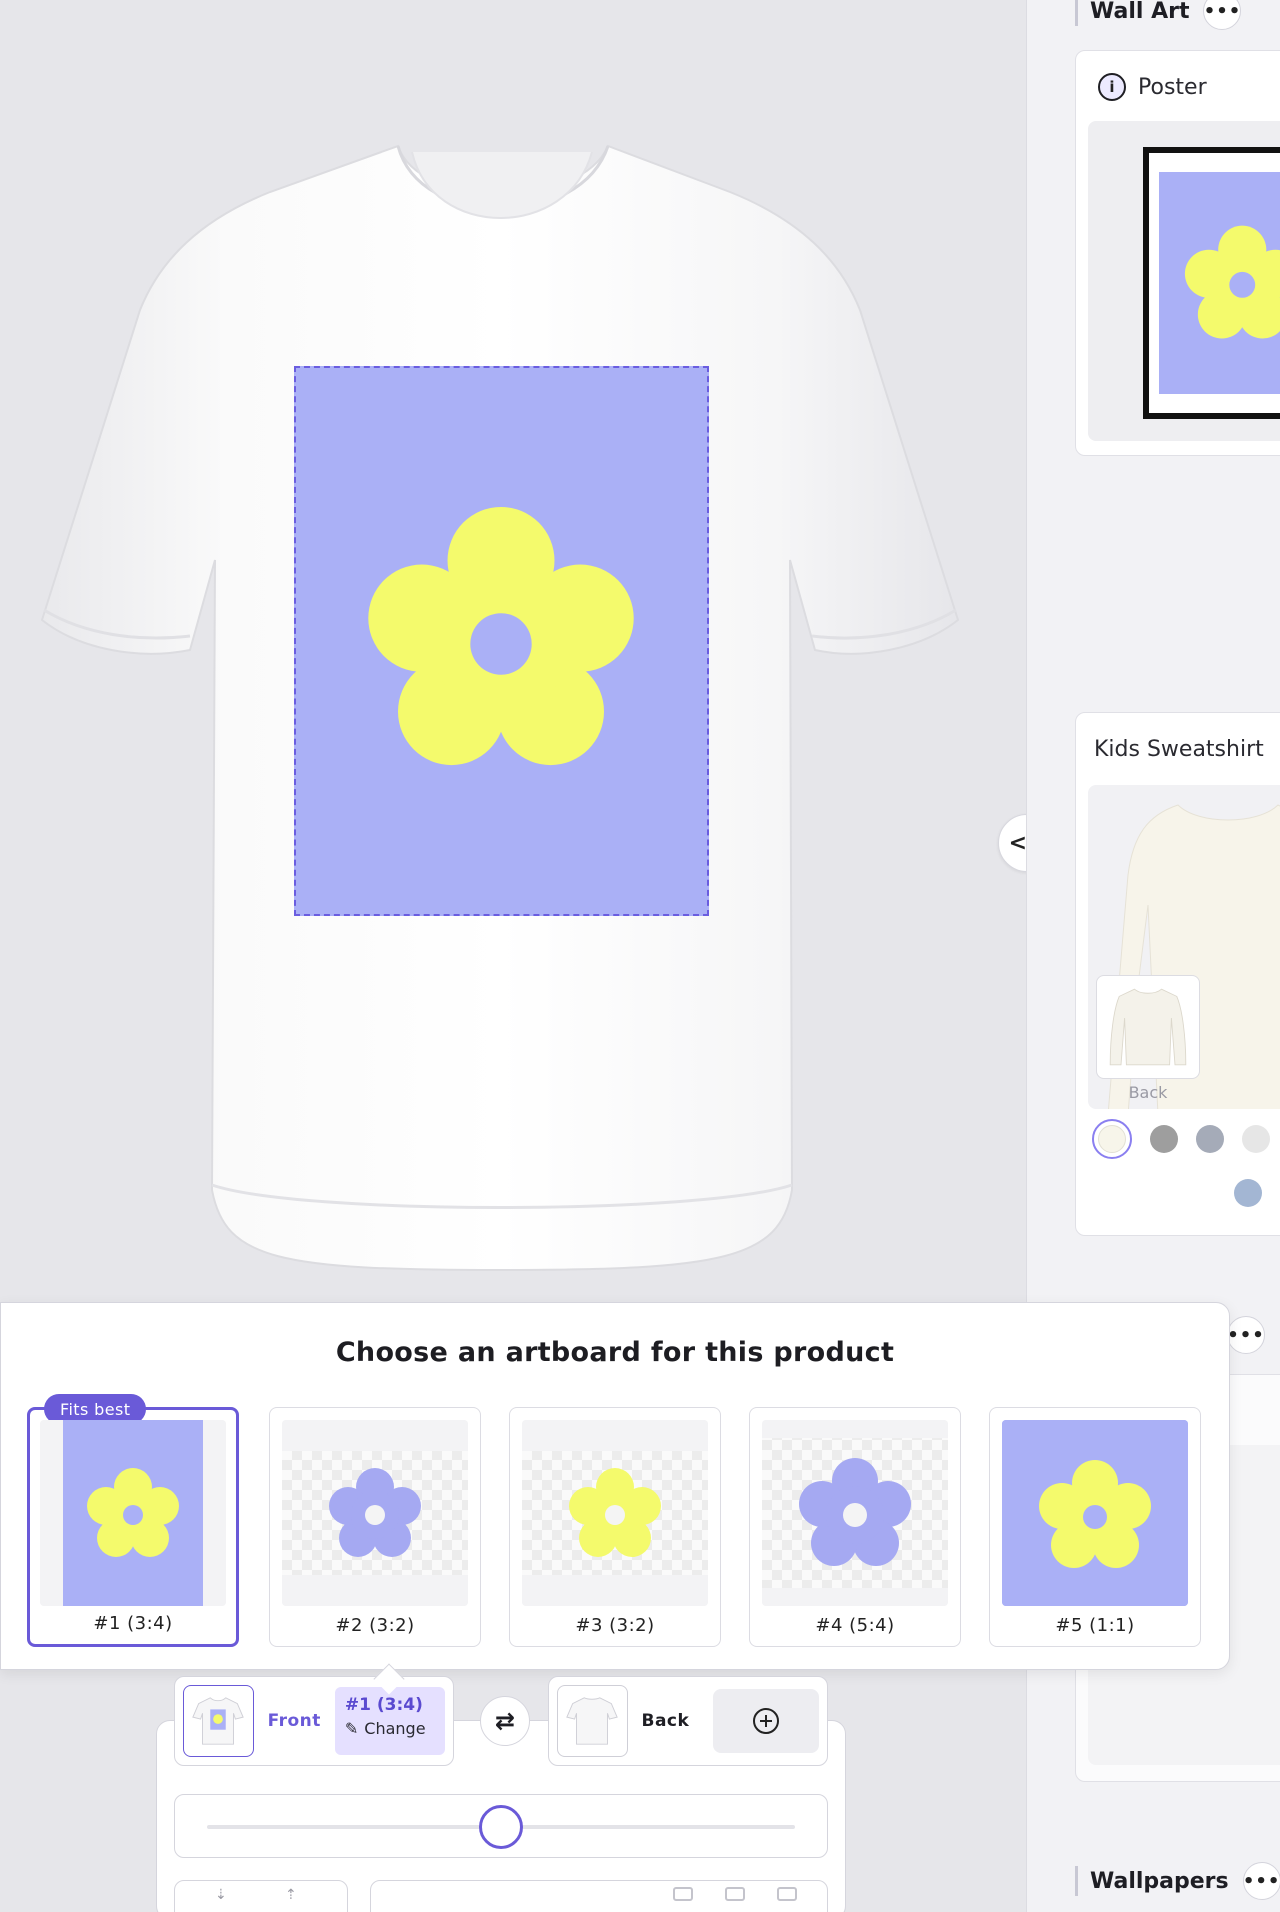  I want to click on kids-sweatshirt-card: Kids Sweatshirt Back, so click(1177, 974).